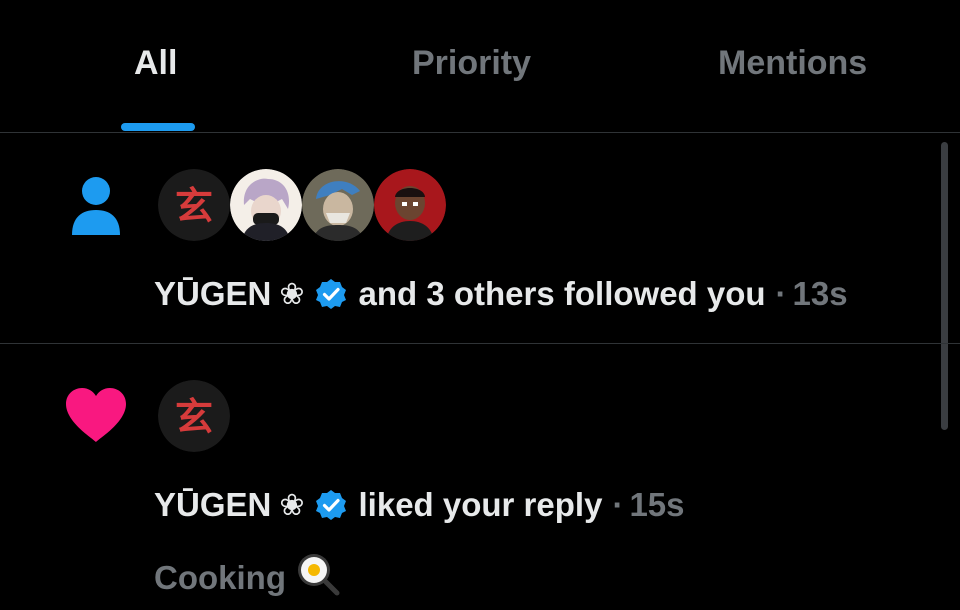 The height and width of the screenshot is (610, 960). What do you see at coordinates (338, 205) in the screenshot?
I see `blue-hair-avatar` at bounding box center [338, 205].